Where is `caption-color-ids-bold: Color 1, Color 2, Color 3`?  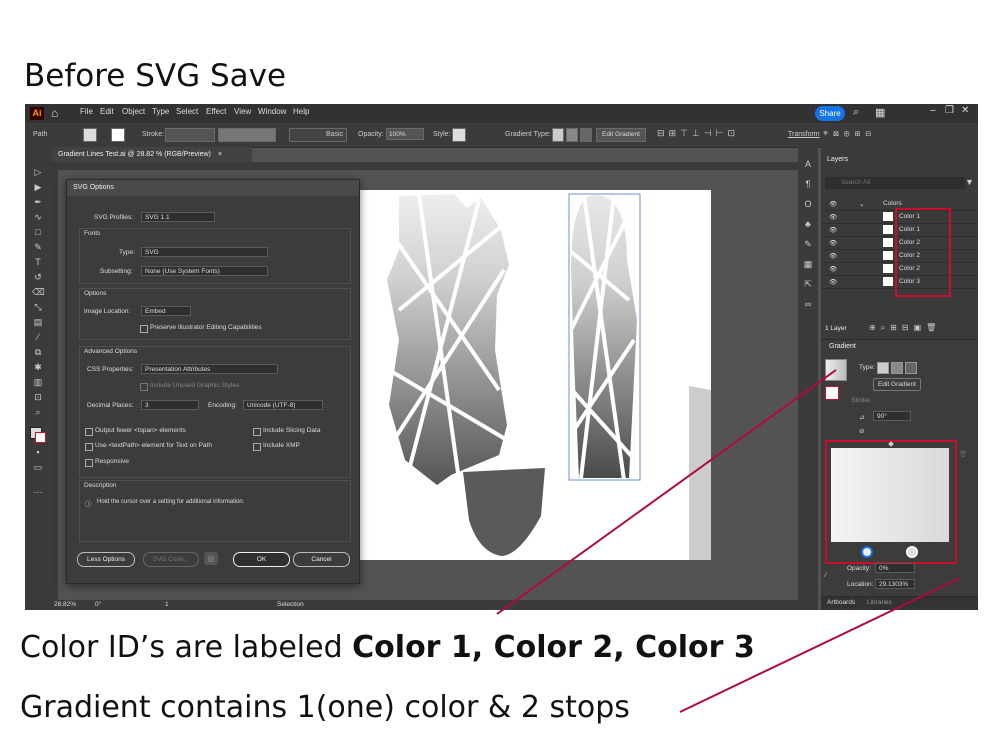
caption-color-ids-bold: Color 1, Color 2, Color 3 is located at coordinates (553, 647).